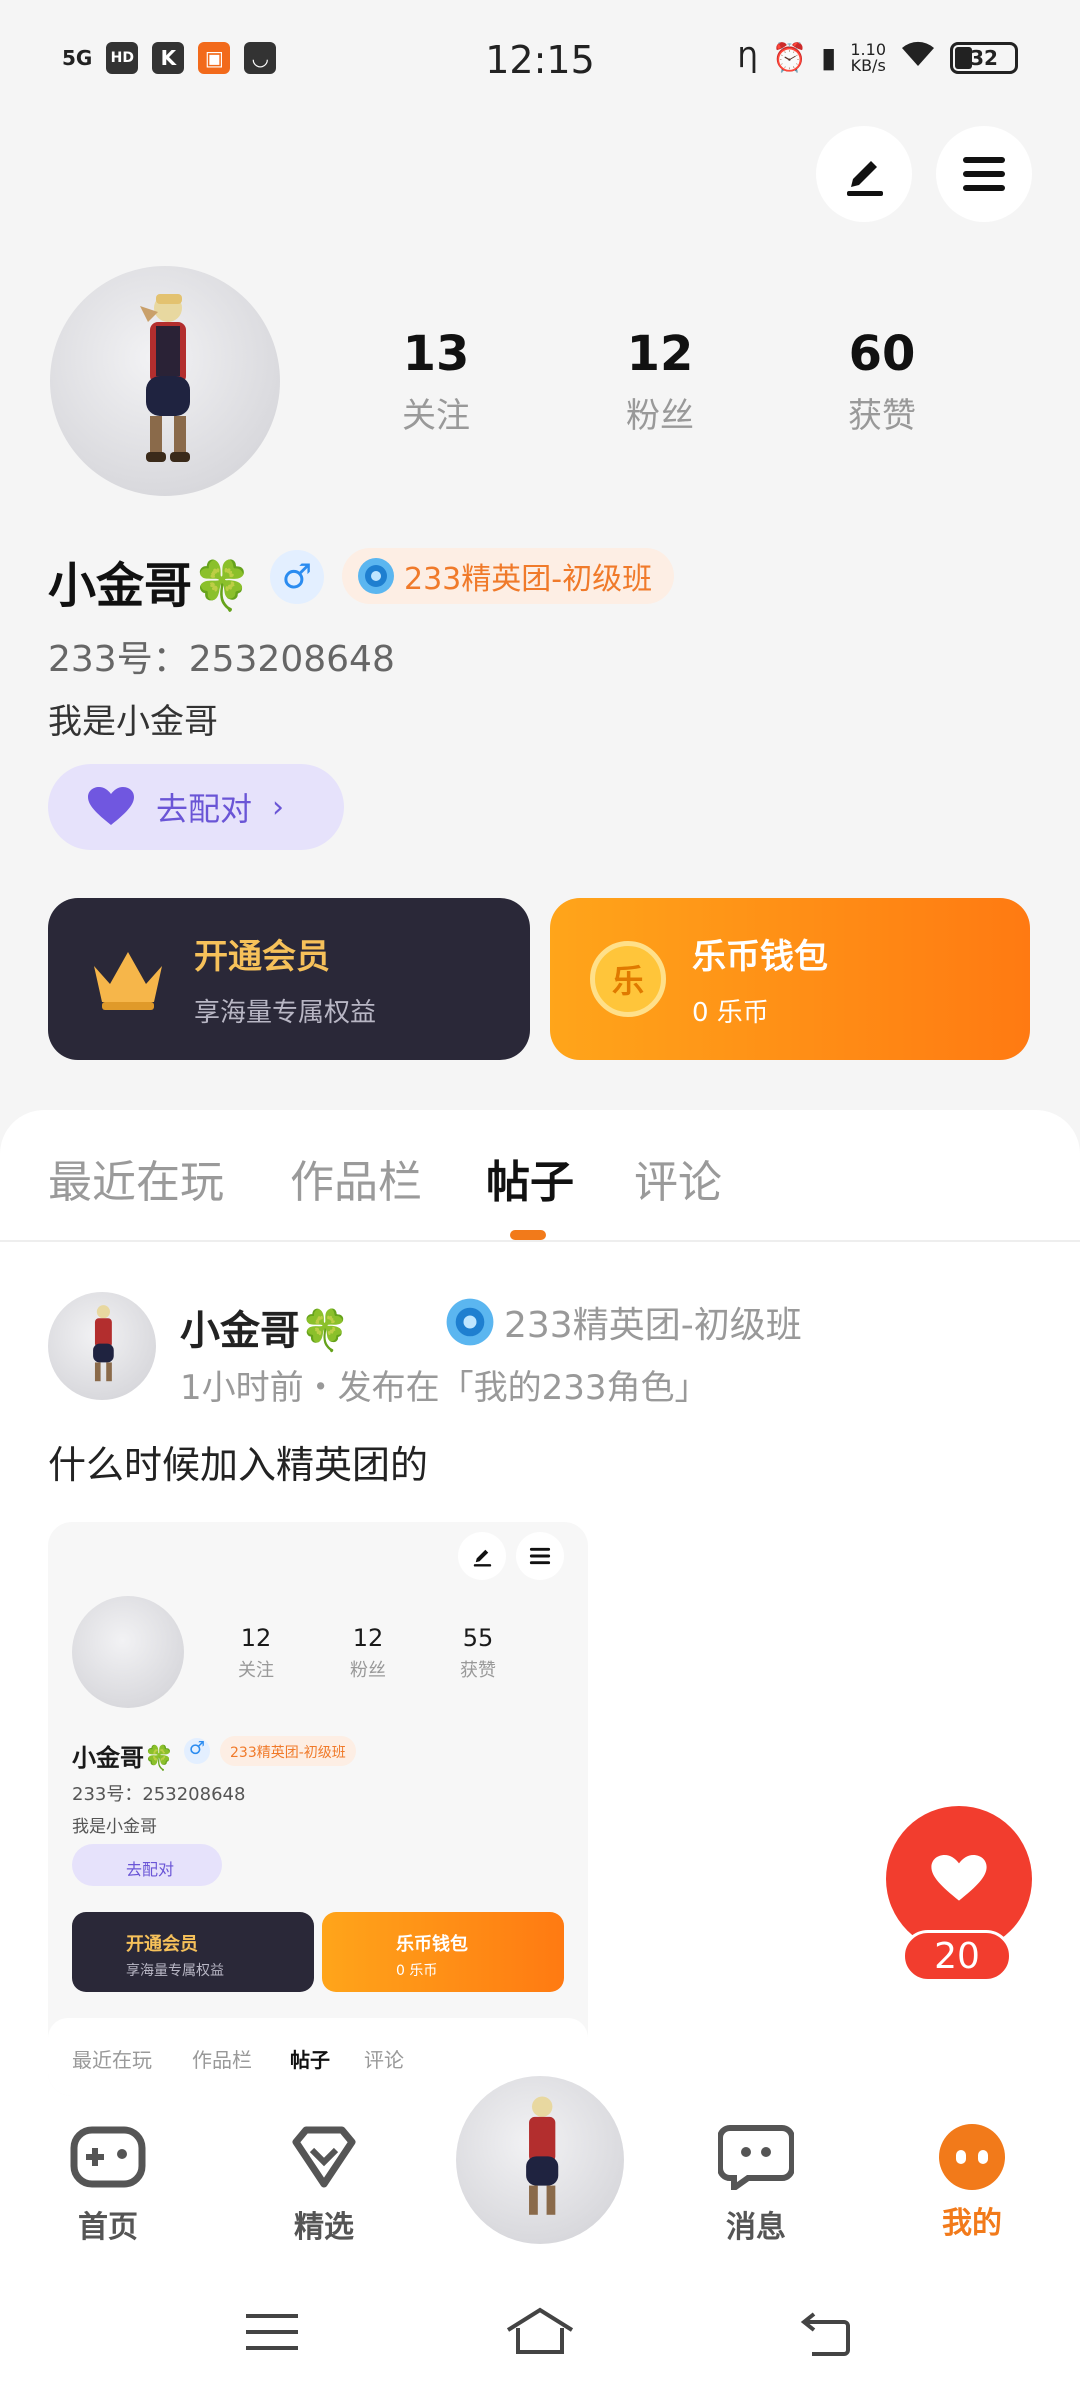  I want to click on mini-following-count: 12, so click(256, 1638).